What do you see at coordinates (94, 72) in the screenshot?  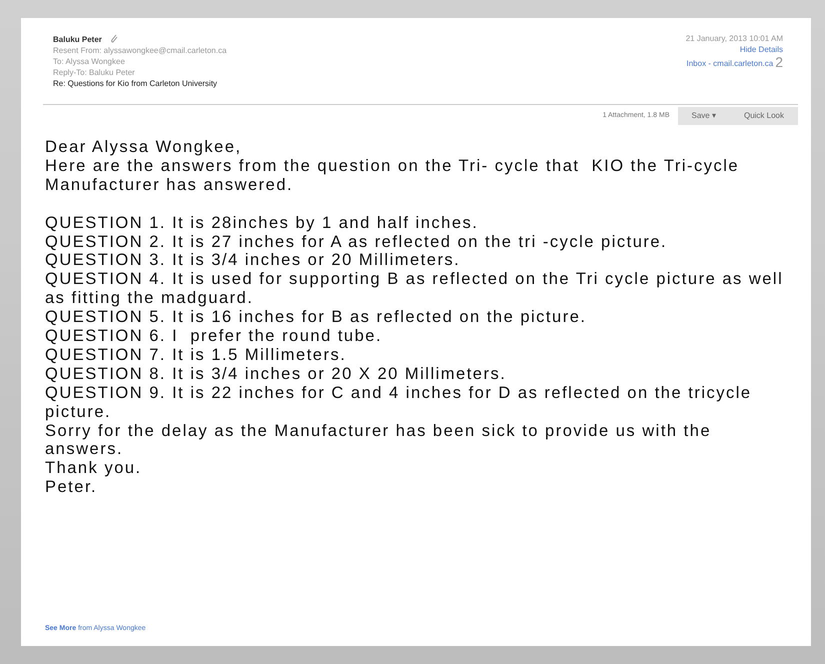 I see `reply-to: Reply-To: Baluku Peter` at bounding box center [94, 72].